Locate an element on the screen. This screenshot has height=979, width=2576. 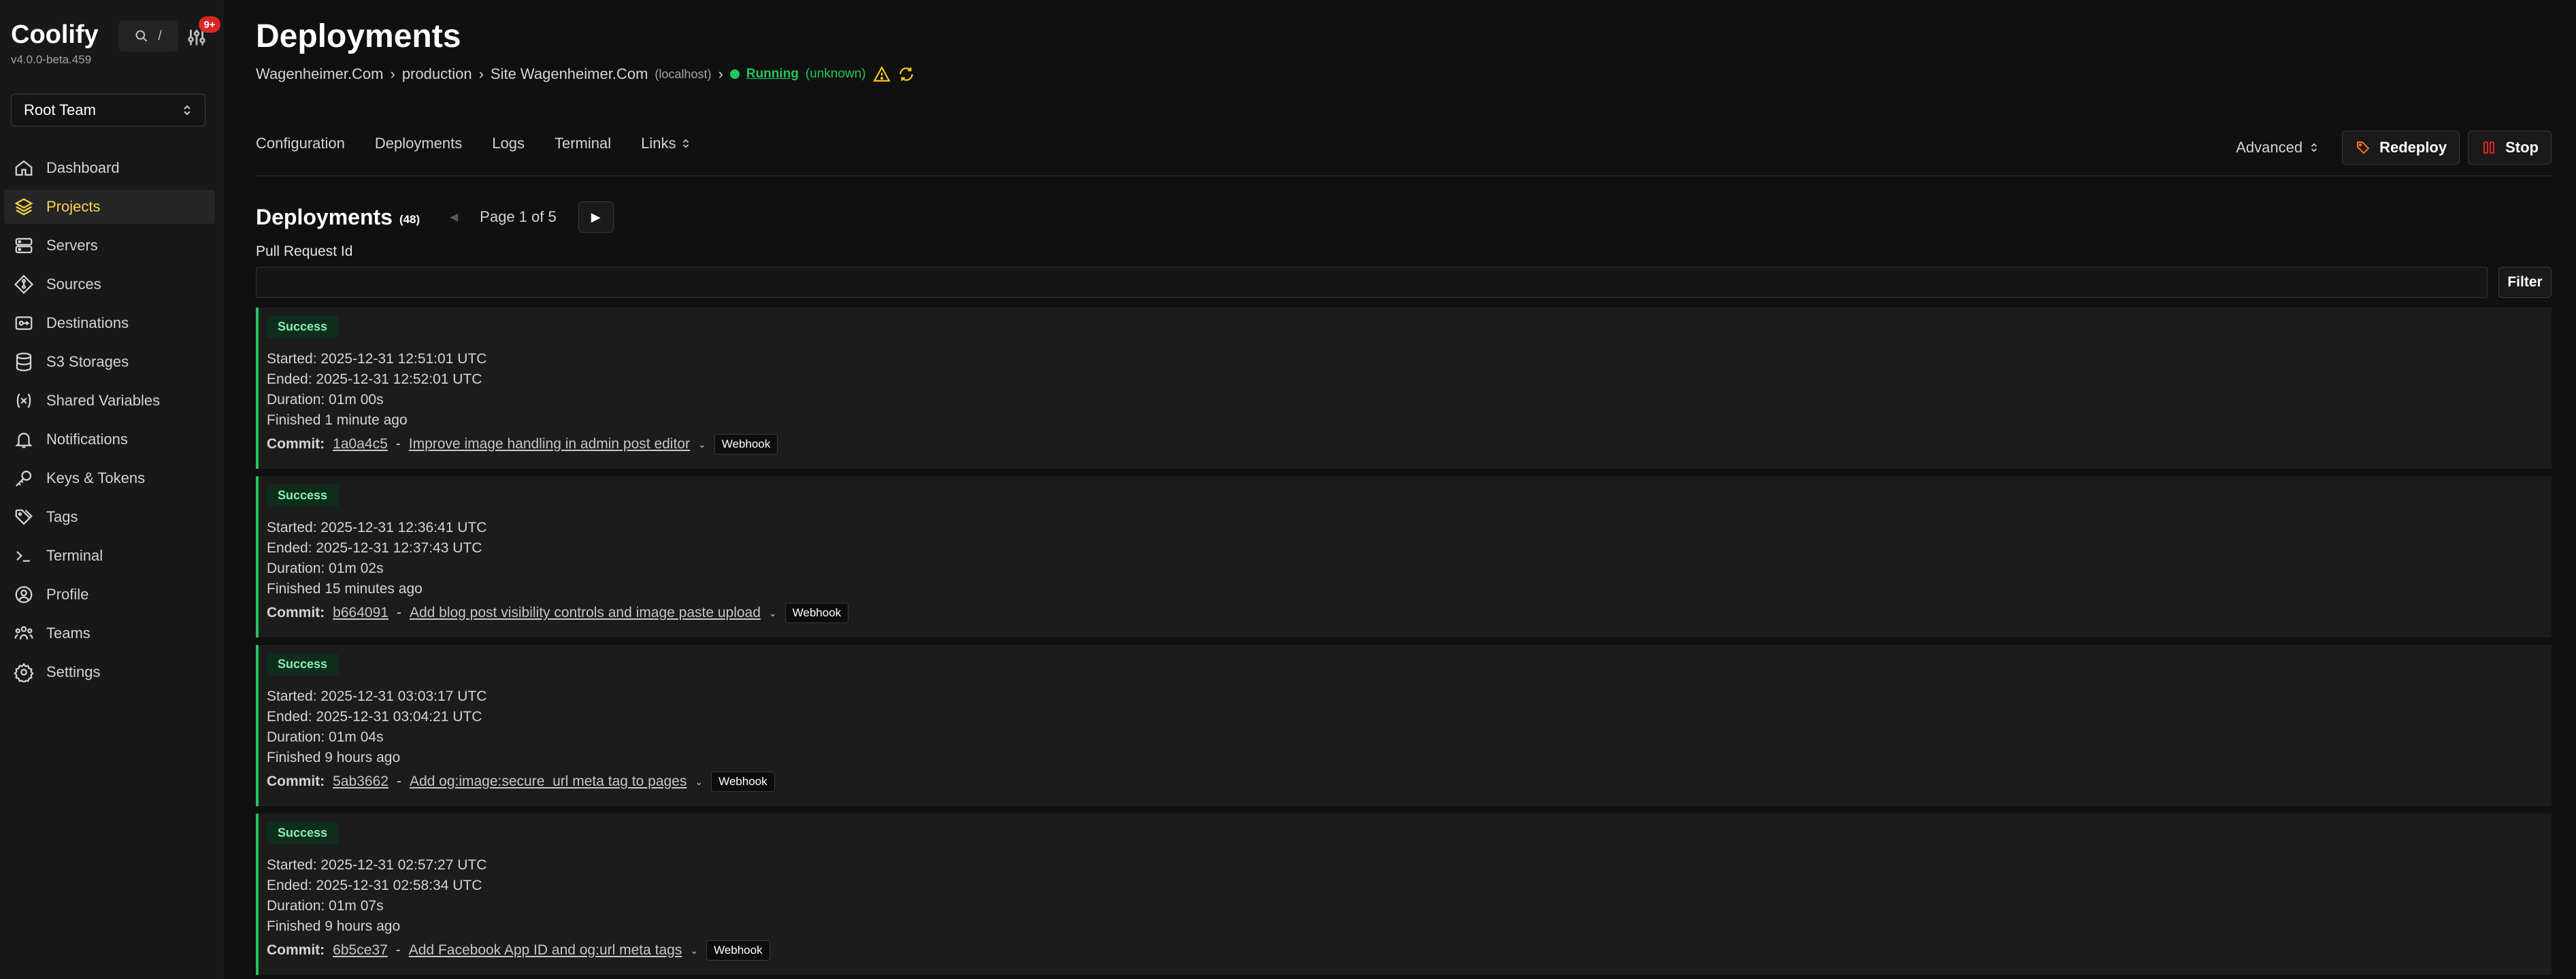
sidebar-item-label: Shared Variables is located at coordinates (104, 400).